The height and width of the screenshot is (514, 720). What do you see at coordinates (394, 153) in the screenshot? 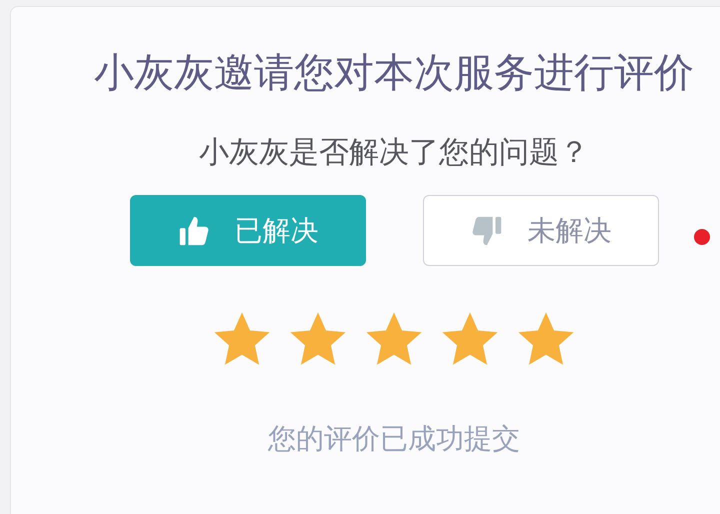
I see `question-text: 小灰灰是否解决了您的问题？` at bounding box center [394, 153].